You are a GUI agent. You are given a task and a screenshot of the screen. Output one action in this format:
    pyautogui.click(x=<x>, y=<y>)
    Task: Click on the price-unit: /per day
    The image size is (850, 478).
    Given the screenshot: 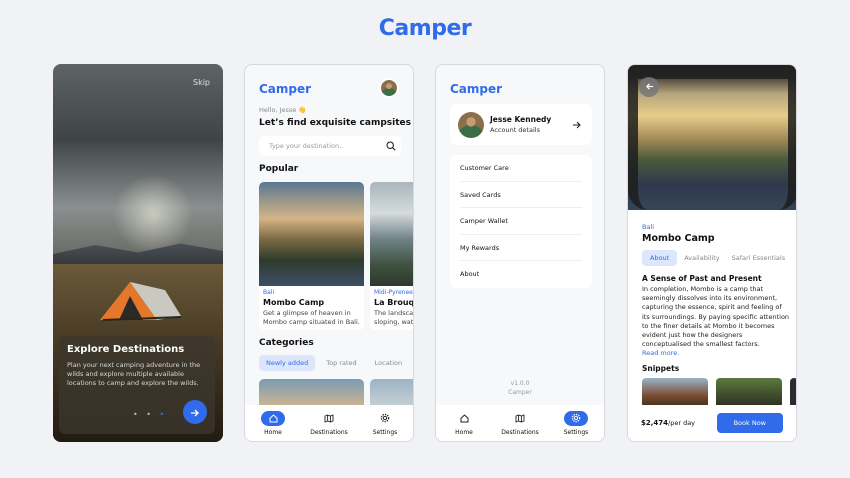 What is the action you would take?
    pyautogui.click(x=682, y=423)
    